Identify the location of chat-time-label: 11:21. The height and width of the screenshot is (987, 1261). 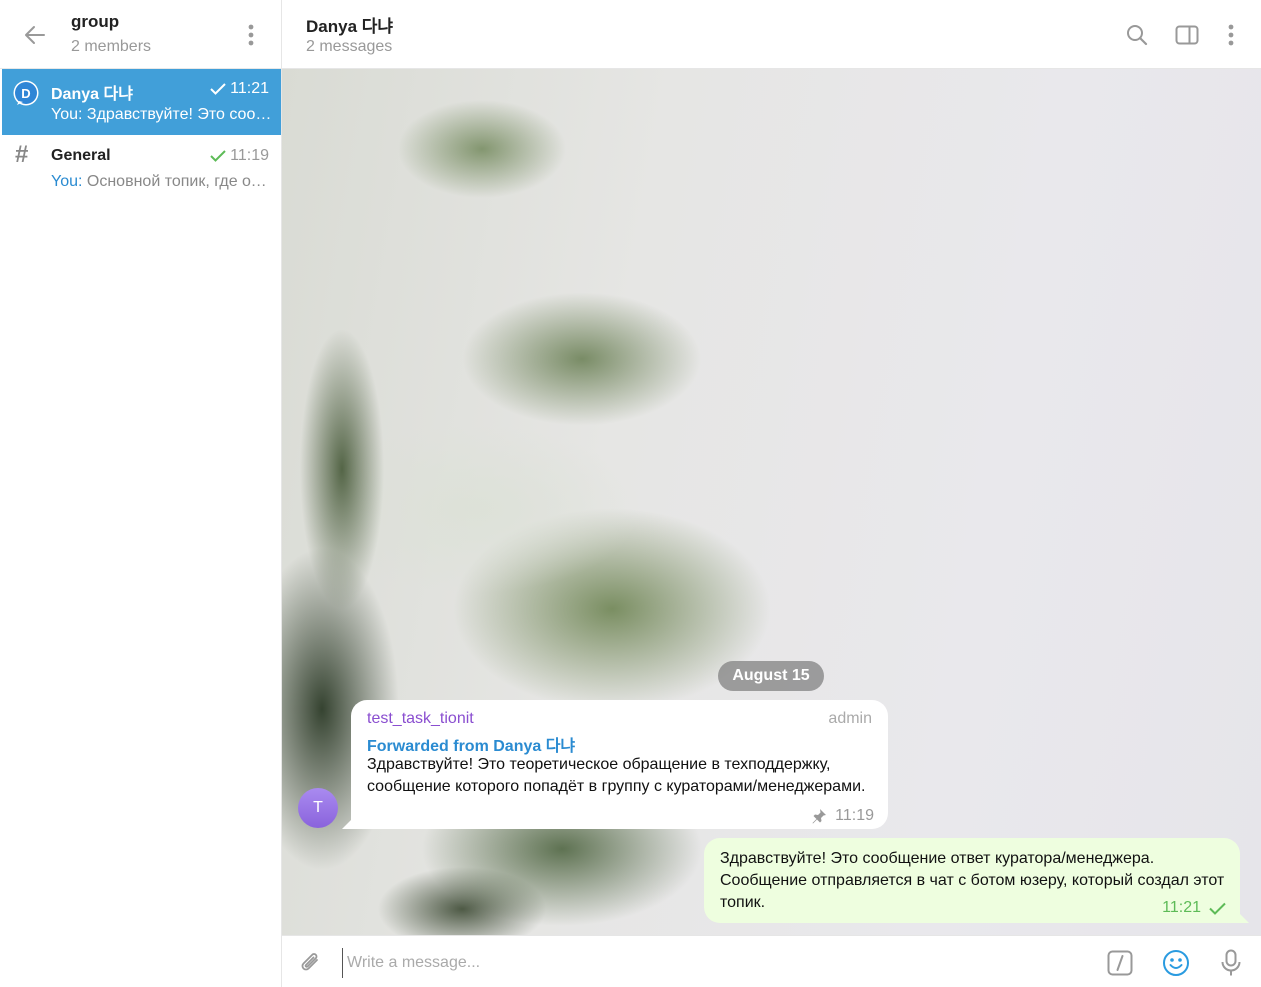
(249, 88).